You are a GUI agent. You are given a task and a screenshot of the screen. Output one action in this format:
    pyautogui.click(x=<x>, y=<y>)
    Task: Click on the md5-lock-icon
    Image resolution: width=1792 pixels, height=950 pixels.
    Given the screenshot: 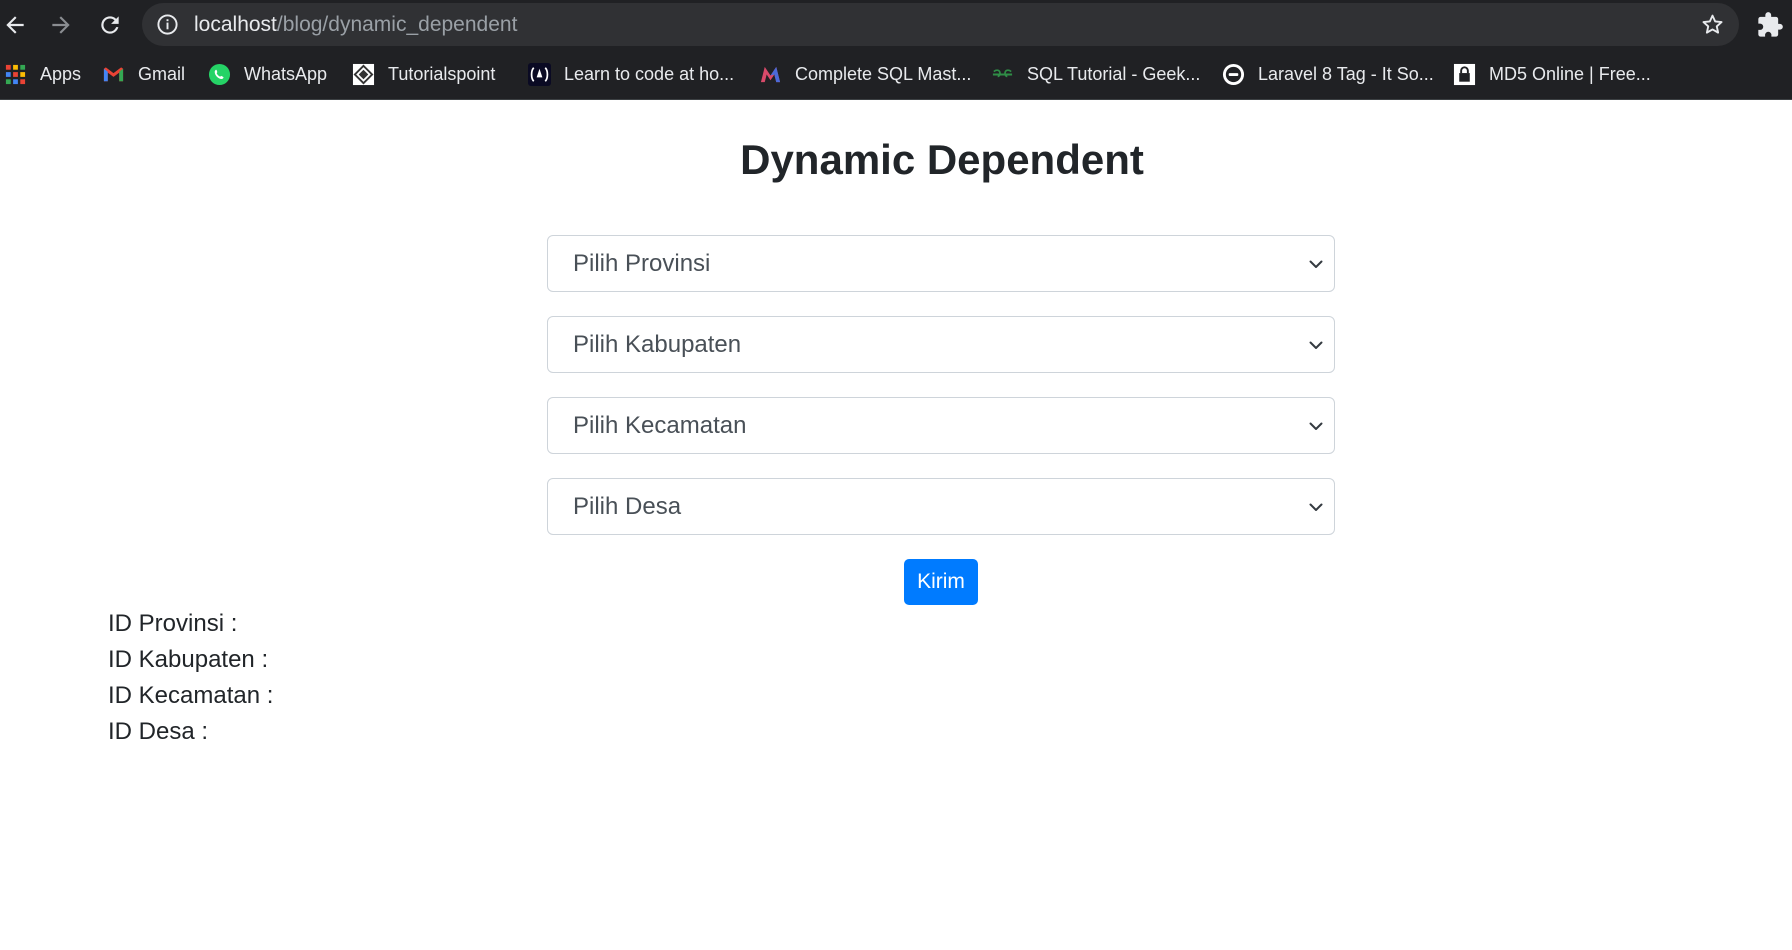 What is the action you would take?
    pyautogui.click(x=1464, y=74)
    